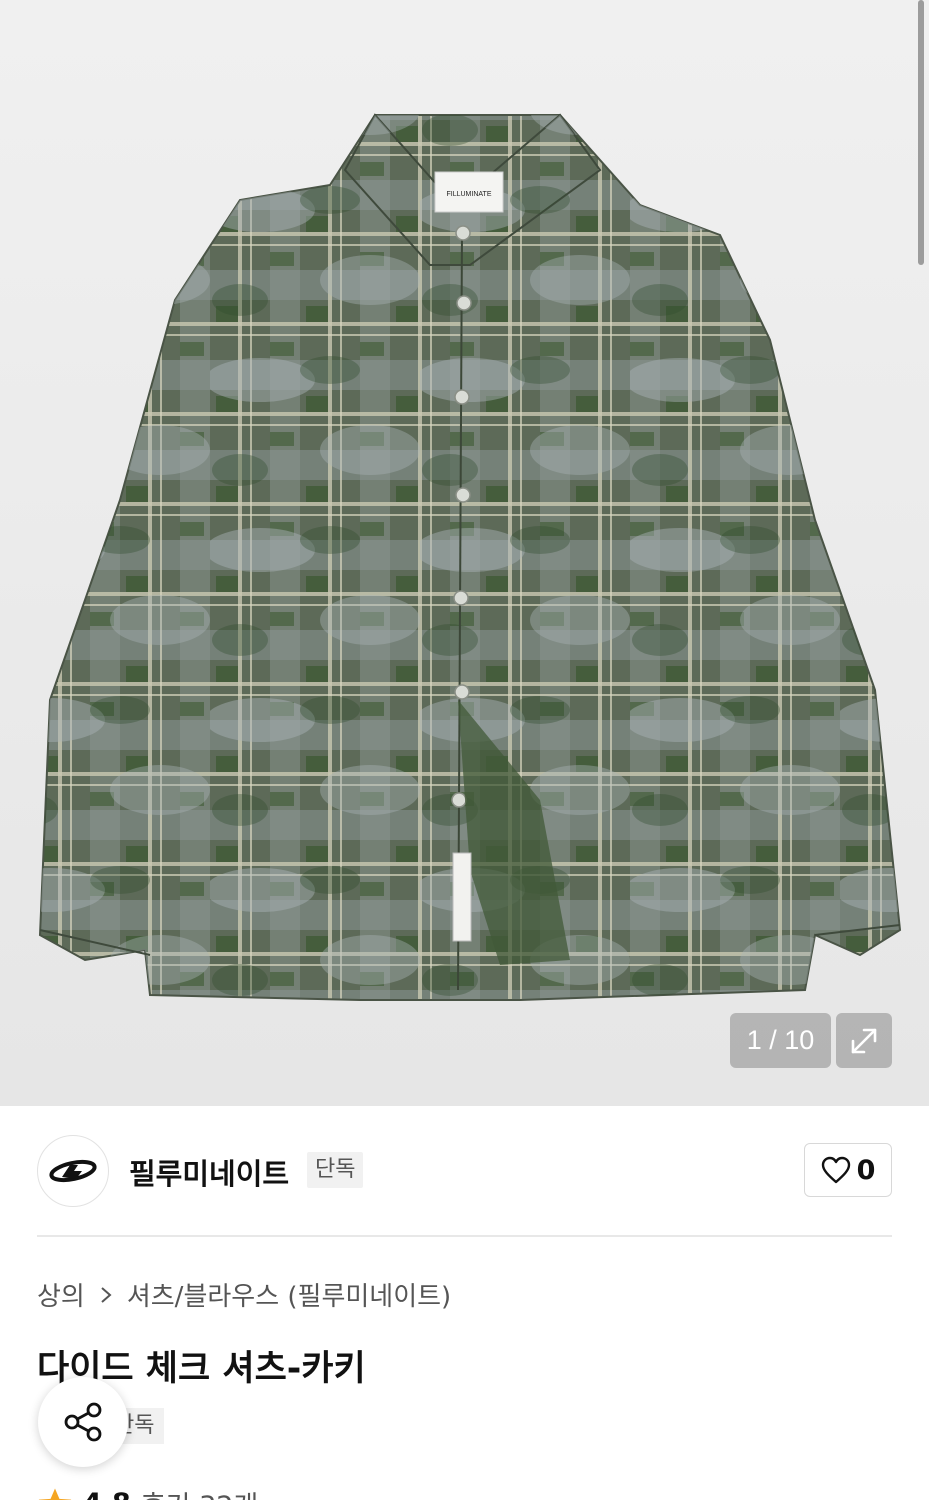 Image resolution: width=929 pixels, height=1500 pixels. I want to click on like-button: 0, so click(848, 1170).